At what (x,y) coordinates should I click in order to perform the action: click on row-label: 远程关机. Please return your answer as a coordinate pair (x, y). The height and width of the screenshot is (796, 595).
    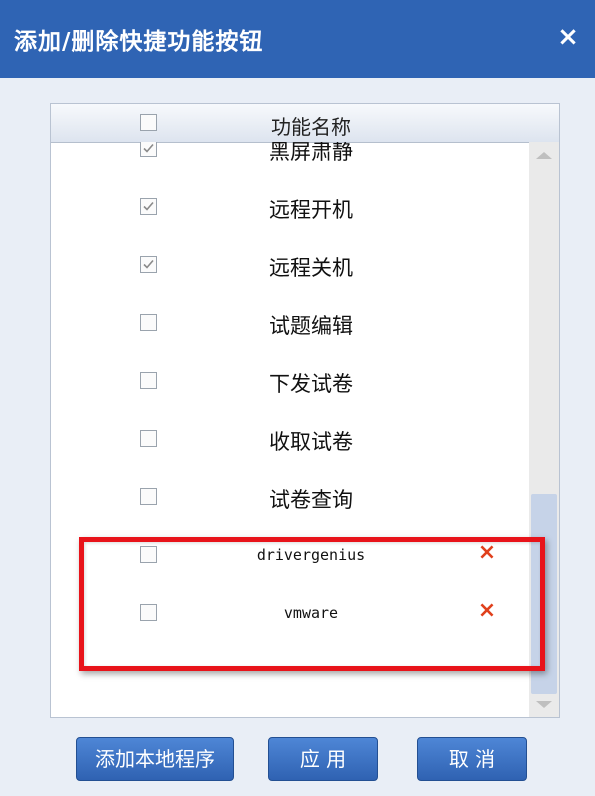
    Looking at the image, I should click on (311, 268).